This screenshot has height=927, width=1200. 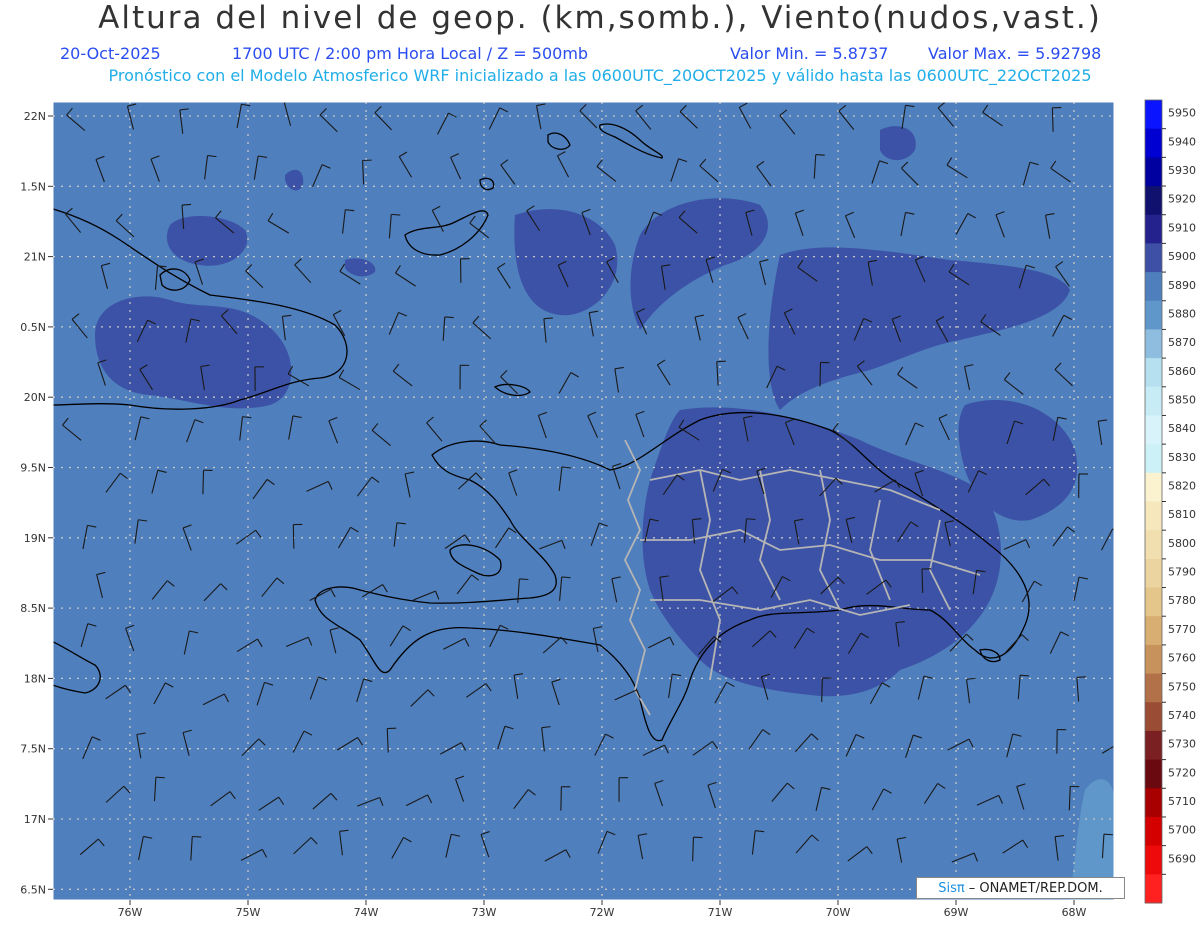 I want to click on colorbar-label: 5820, so click(x=1182, y=486).